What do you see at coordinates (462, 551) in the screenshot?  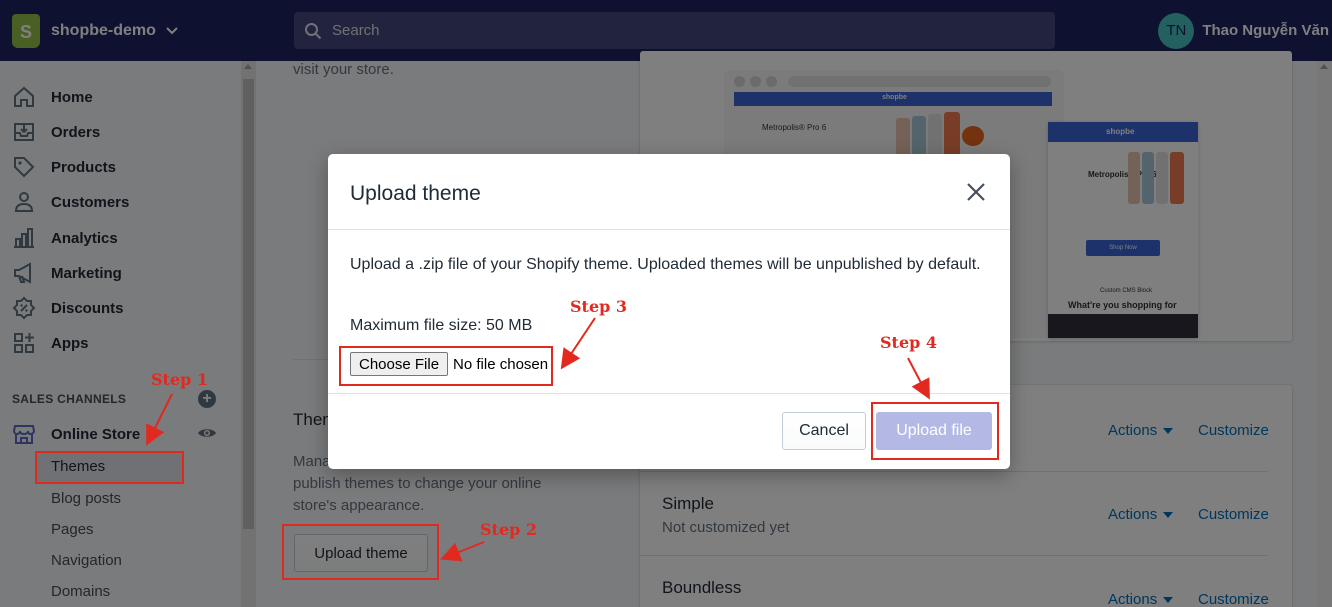 I see `step2-arrow` at bounding box center [462, 551].